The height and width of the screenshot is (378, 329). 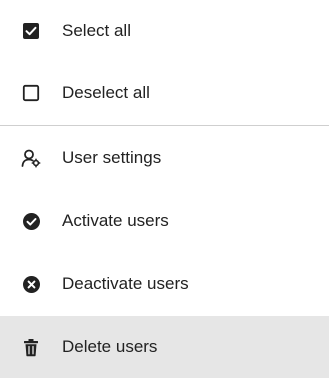 I want to click on menu-item-label: Deactivate users, so click(x=125, y=283).